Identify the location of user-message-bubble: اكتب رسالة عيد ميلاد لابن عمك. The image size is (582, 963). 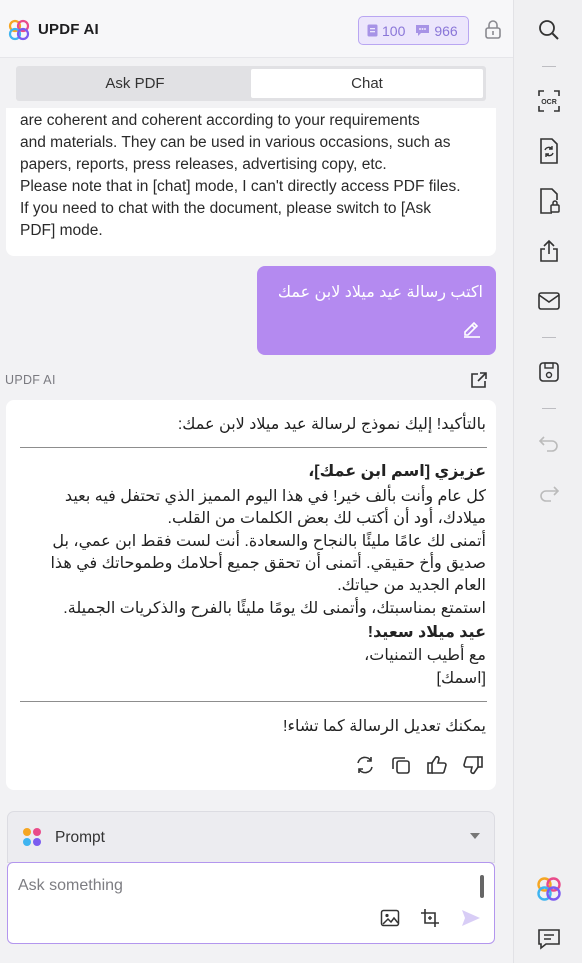
(376, 310).